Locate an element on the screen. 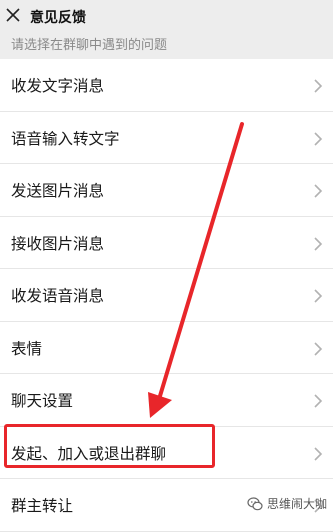 The image size is (333, 532). list-item: 接收图片消息 is located at coordinates (166, 242).